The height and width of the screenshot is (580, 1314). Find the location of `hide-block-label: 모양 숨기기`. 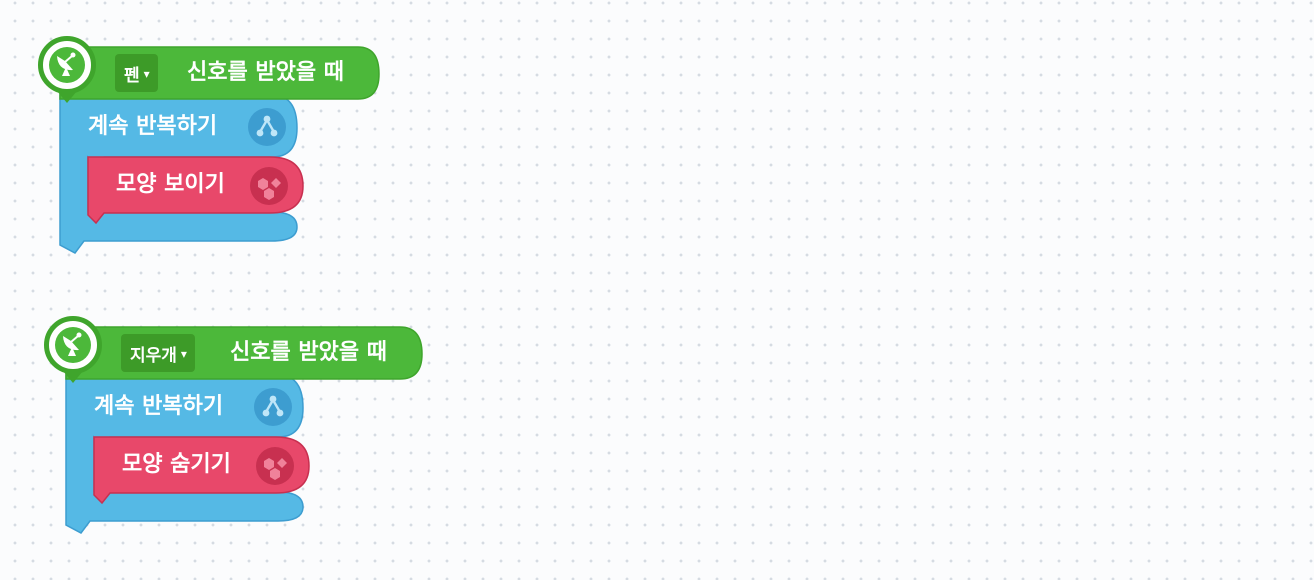

hide-block-label: 모양 숨기기 is located at coordinates (176, 464).